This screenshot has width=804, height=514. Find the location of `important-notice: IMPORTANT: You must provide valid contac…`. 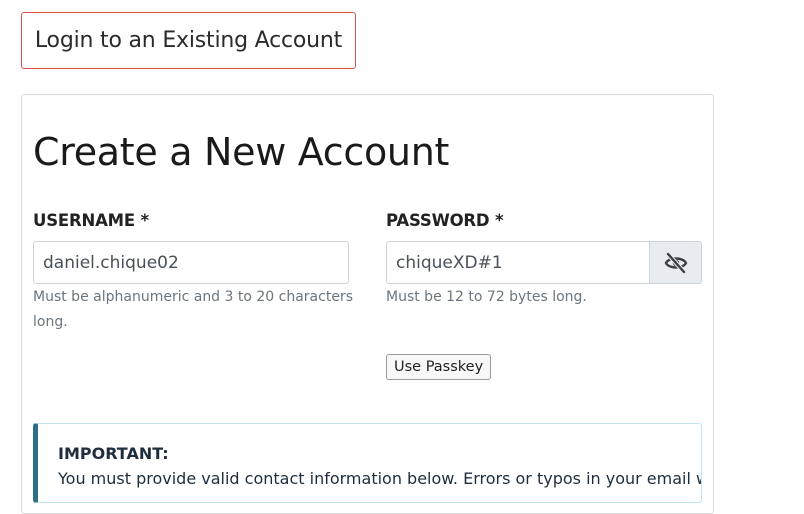

important-notice: IMPORTANT: You must provide valid contac… is located at coordinates (367, 463).